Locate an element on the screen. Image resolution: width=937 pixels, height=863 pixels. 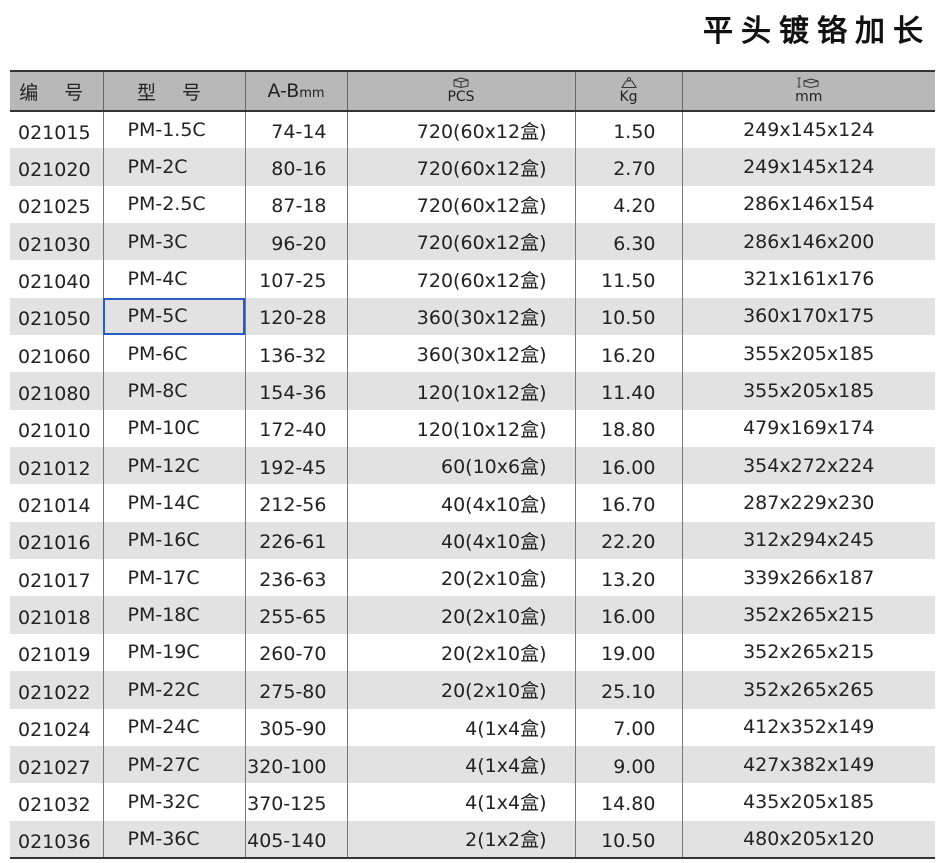
cell-kg: 16.70 is located at coordinates (628, 503).